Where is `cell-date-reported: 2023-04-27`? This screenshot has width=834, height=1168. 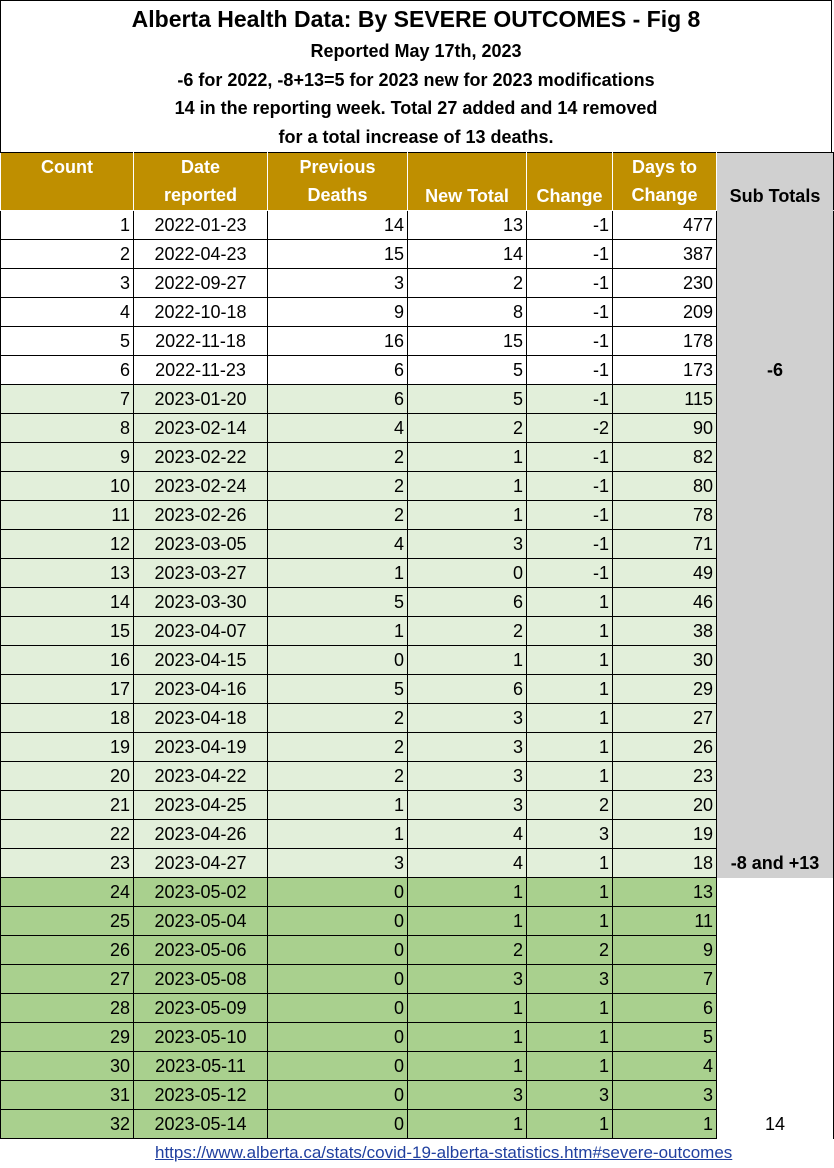
cell-date-reported: 2023-04-27 is located at coordinates (200, 863).